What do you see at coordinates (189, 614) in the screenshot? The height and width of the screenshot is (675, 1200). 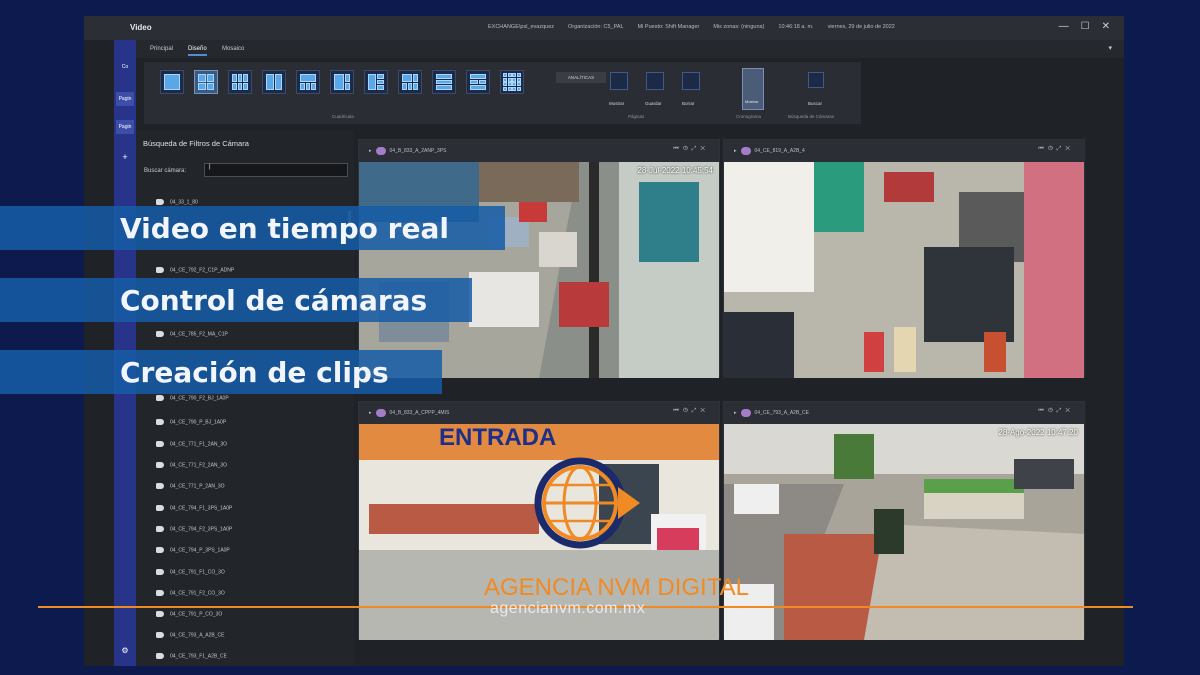 I see `camera-list-item: 04_CE_791_P_CO_3O` at bounding box center [189, 614].